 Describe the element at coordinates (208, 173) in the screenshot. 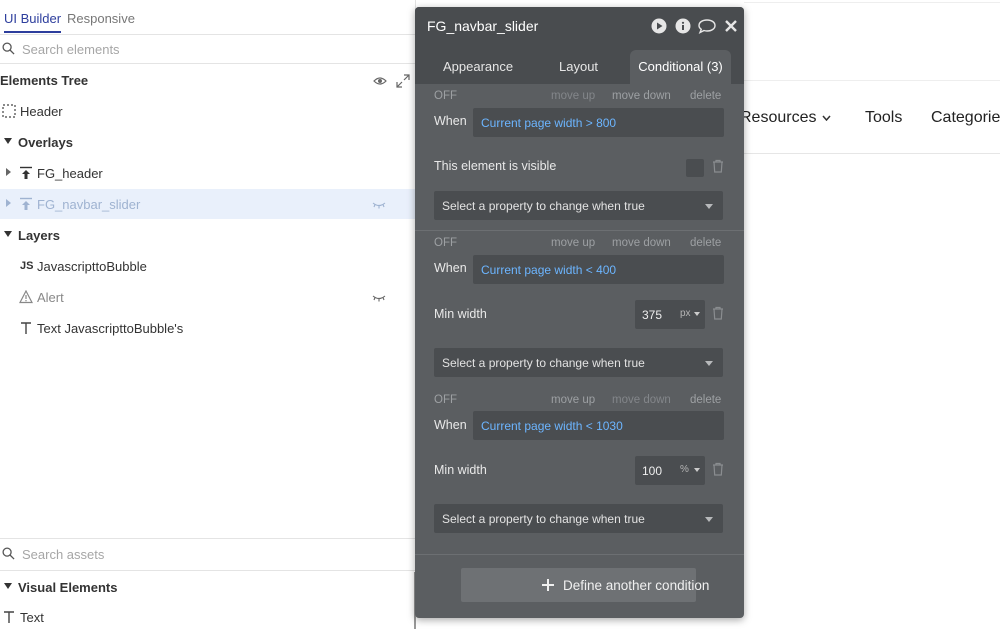

I see `tree-row-fg-header: FG_header` at that location.